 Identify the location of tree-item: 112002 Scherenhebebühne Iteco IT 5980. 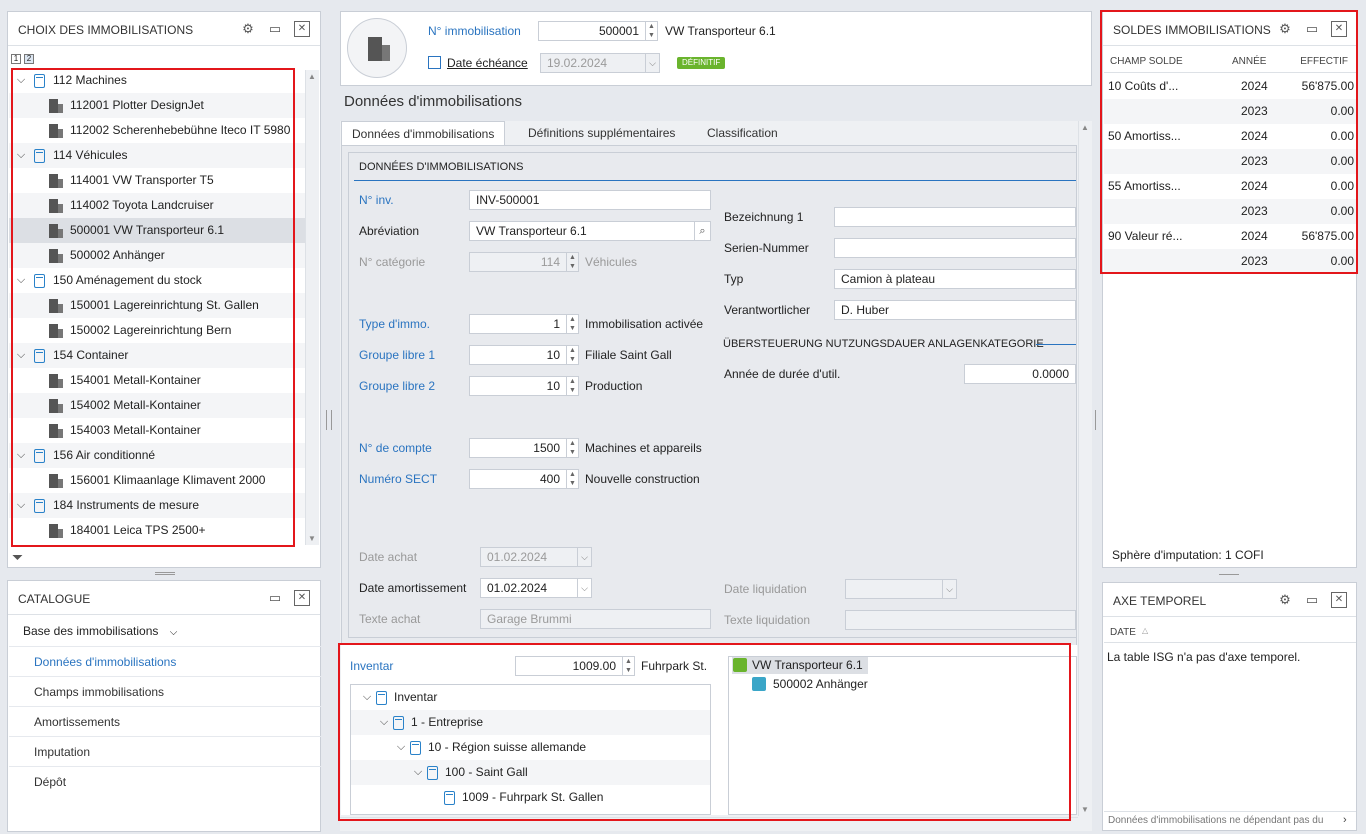
(160, 130).